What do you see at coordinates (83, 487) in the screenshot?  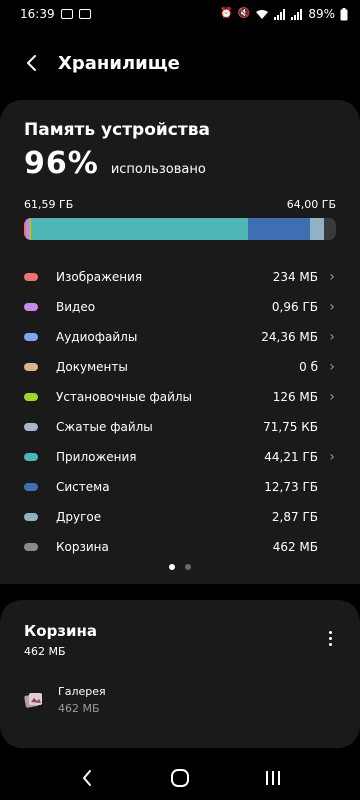 I see `category-label: Система` at bounding box center [83, 487].